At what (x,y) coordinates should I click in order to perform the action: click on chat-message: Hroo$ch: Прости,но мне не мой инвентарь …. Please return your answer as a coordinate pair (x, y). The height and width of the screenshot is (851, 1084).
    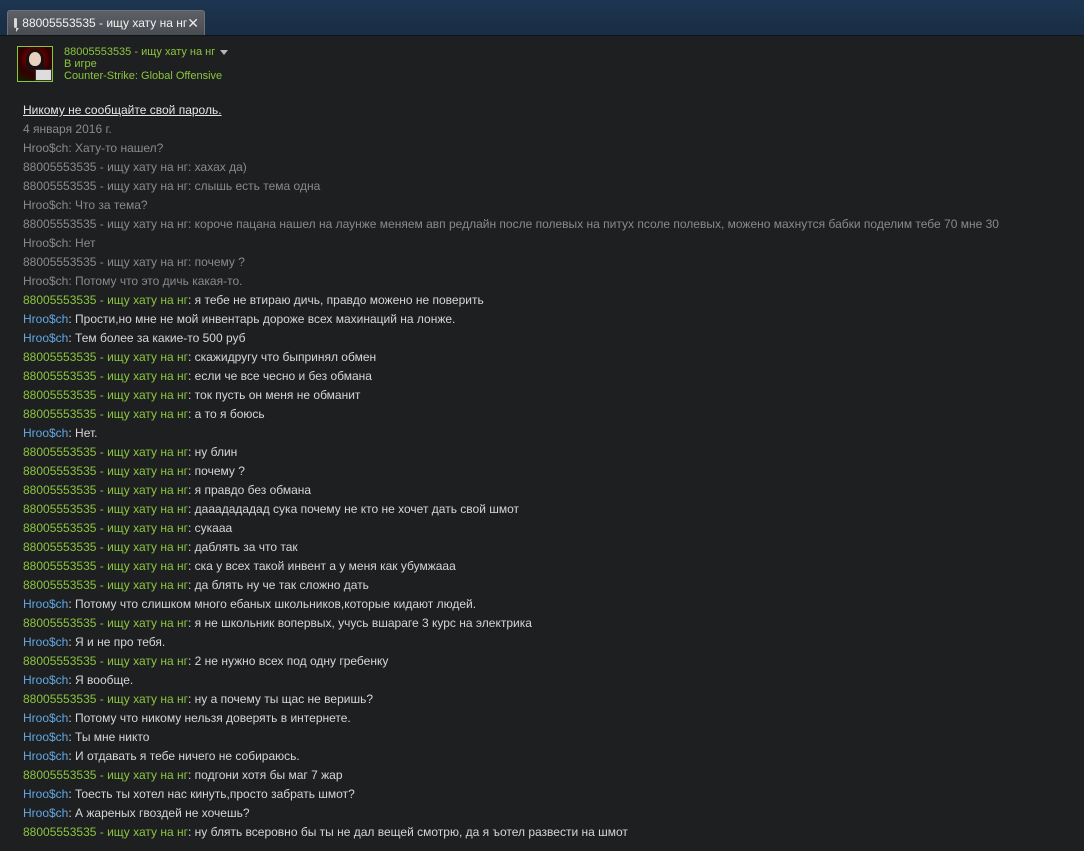
    Looking at the image, I should click on (239, 319).